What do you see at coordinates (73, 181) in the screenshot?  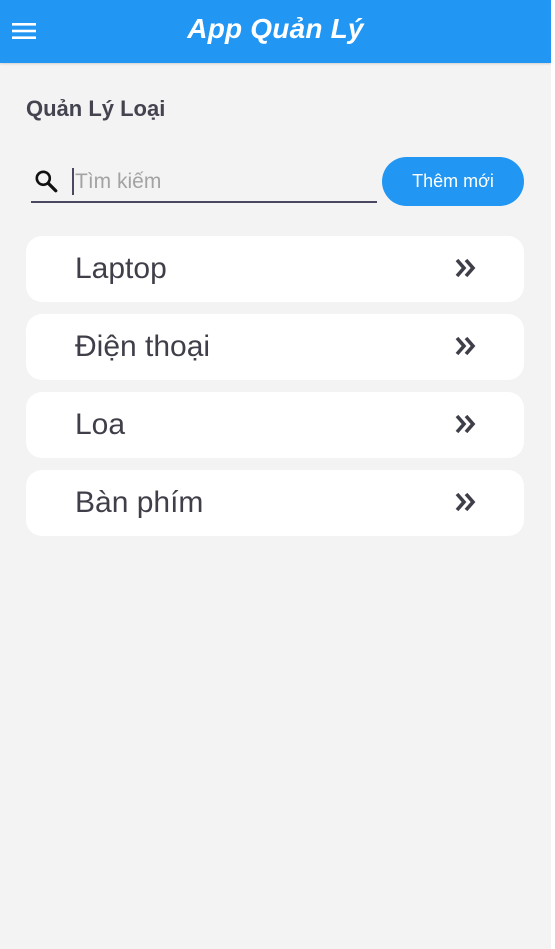 I see `text-cursor` at bounding box center [73, 181].